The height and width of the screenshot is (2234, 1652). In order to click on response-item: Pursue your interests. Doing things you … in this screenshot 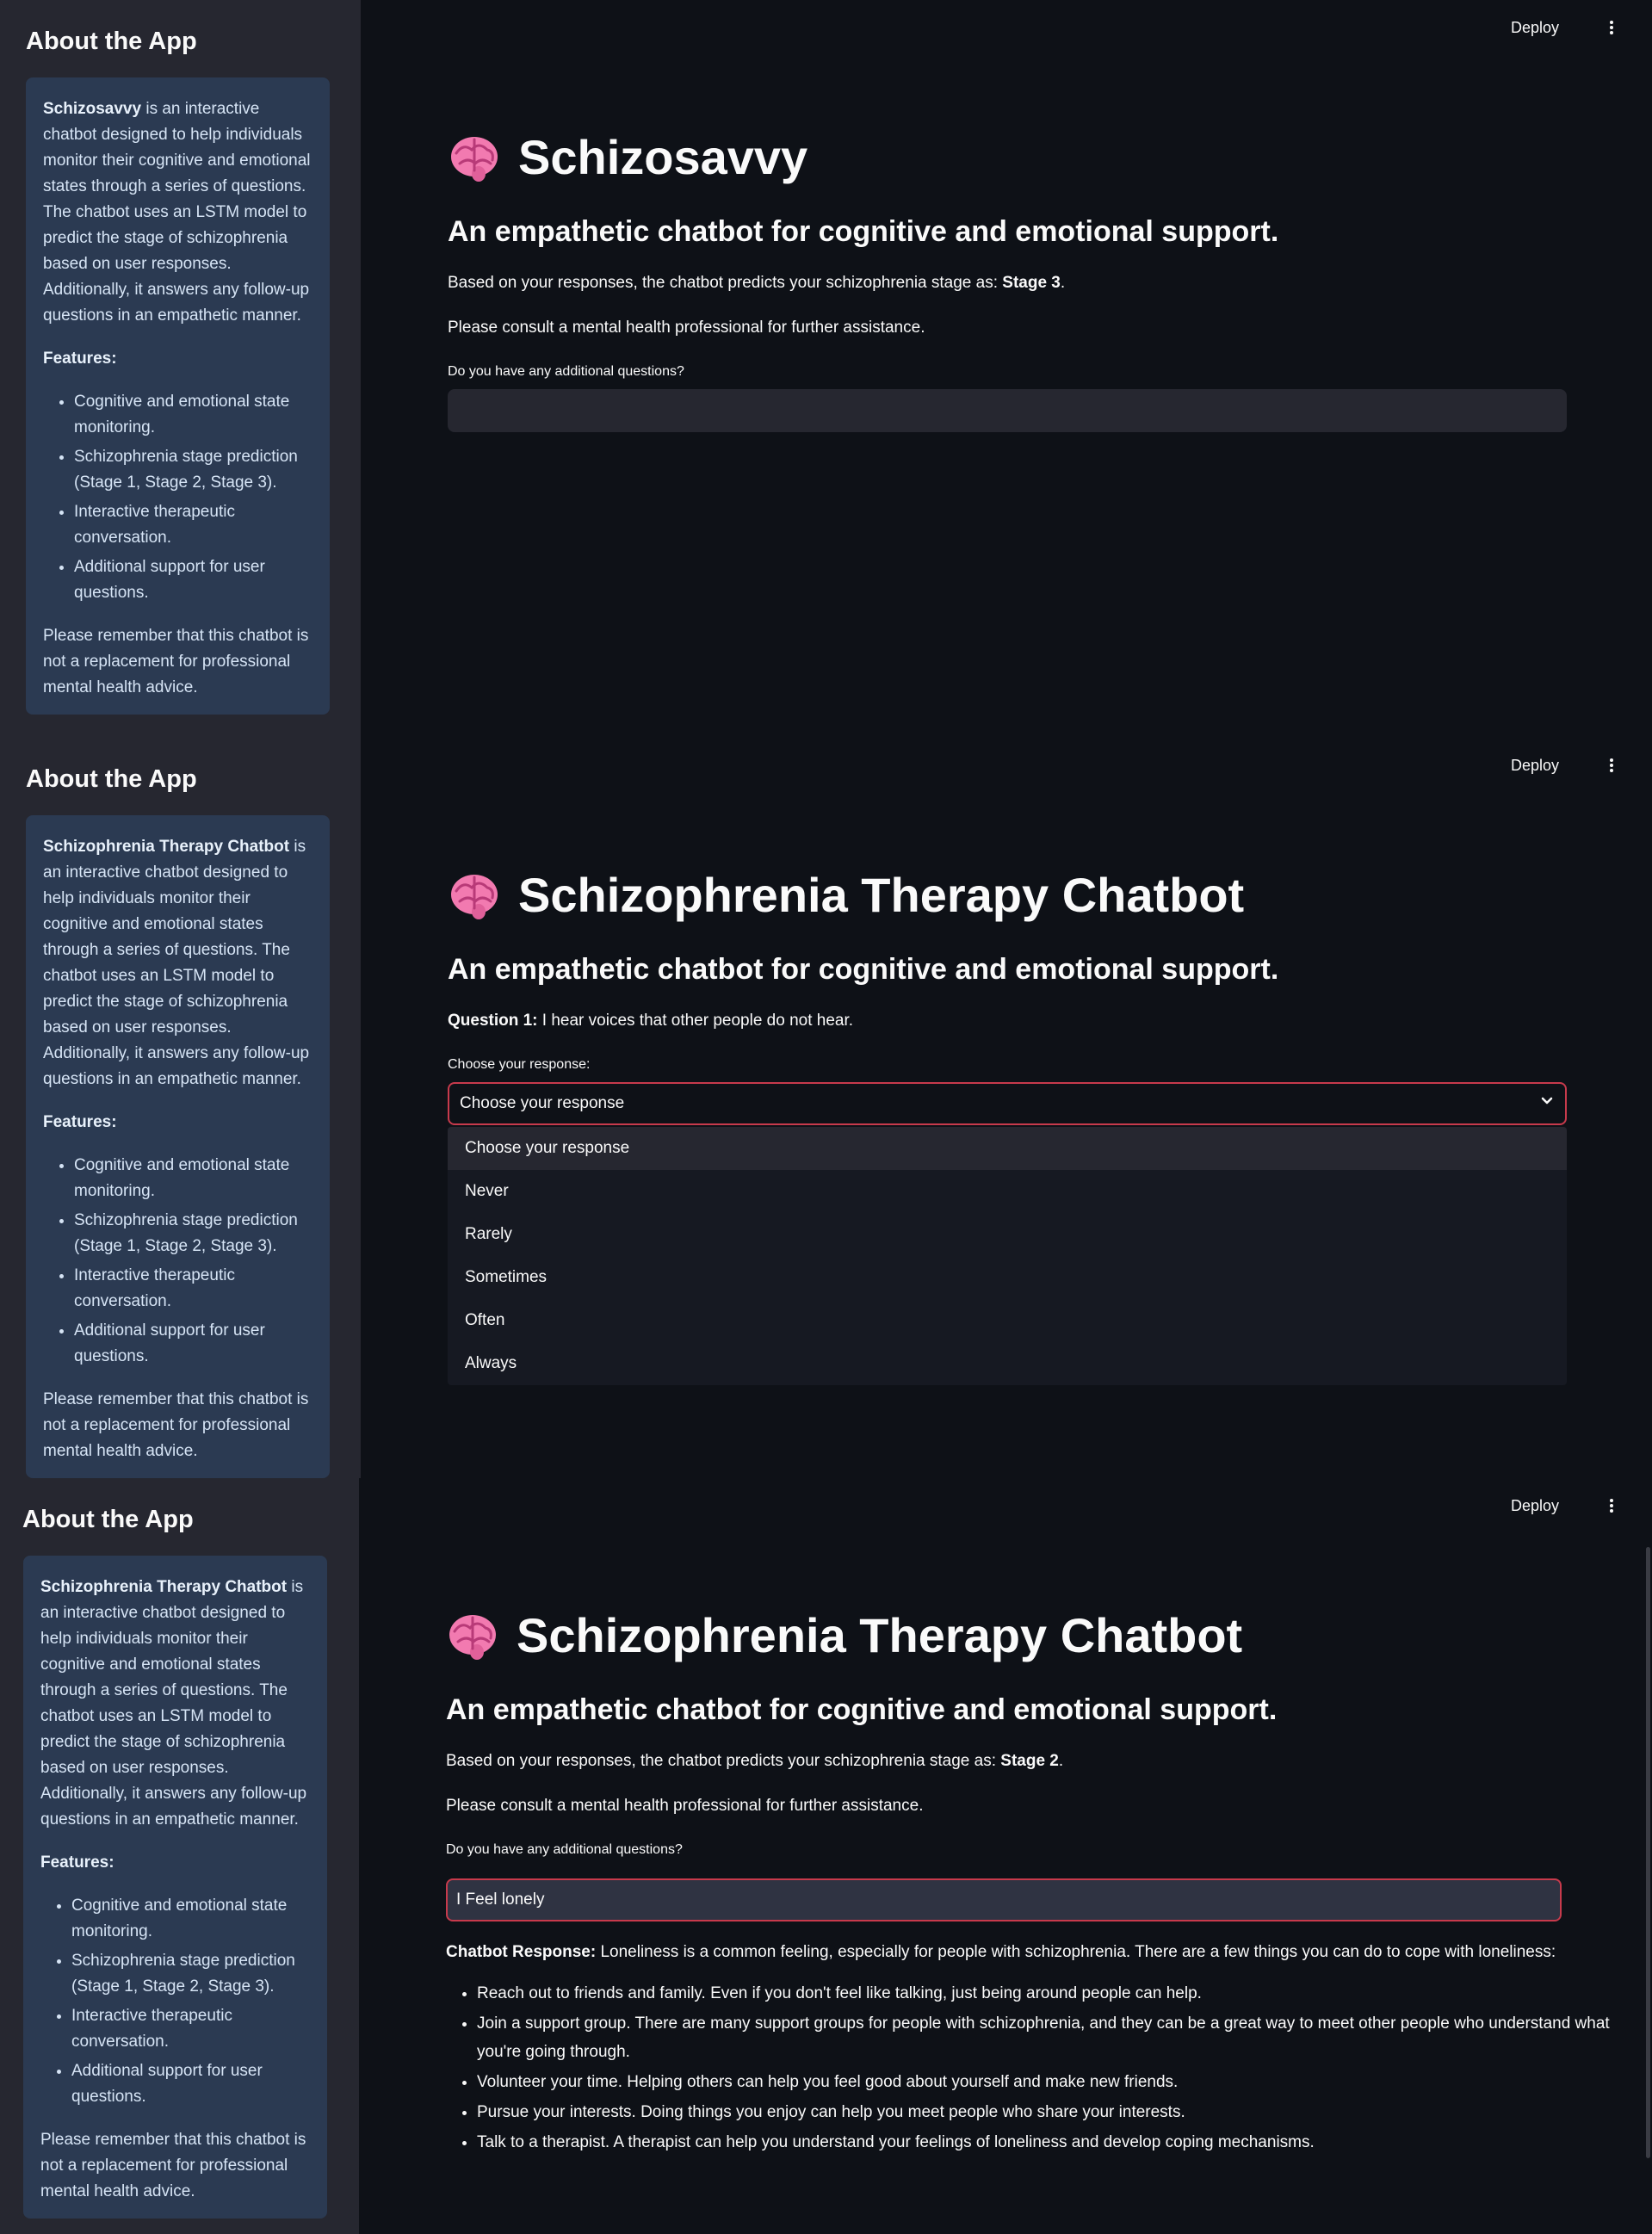, I will do `click(1049, 2112)`.